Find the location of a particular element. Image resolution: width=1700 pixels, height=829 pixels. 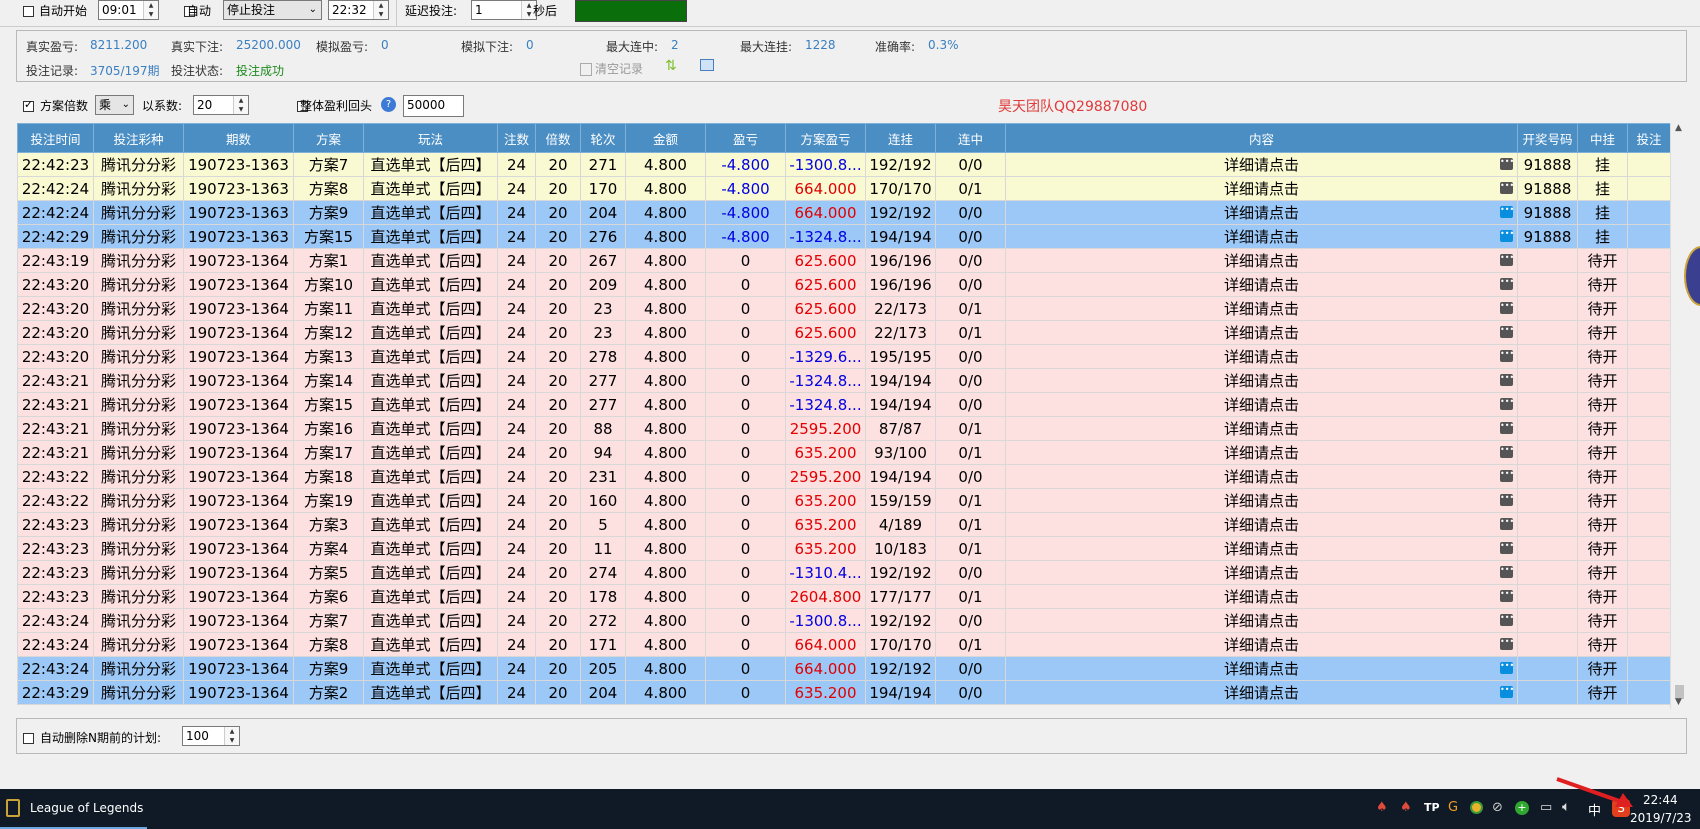

qq-icon: ♠ is located at coordinates (1382, 807).